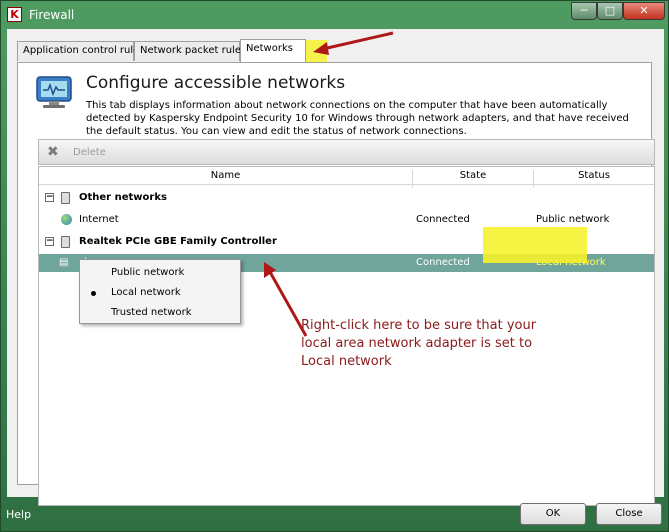 Image resolution: width=669 pixels, height=532 pixels. What do you see at coordinates (216, 83) in the screenshot?
I see `page-title: Configure accessible networks` at bounding box center [216, 83].